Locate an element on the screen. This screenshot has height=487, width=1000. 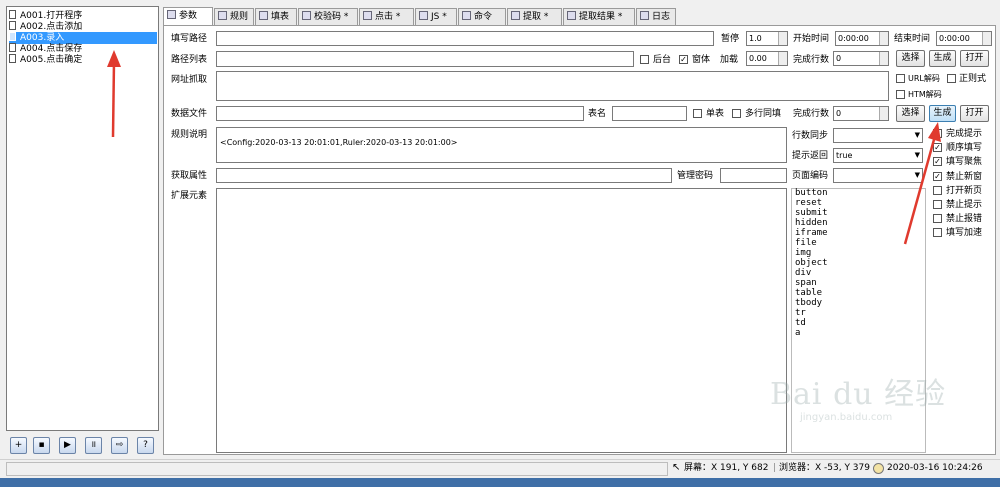
get-attr-input is located at coordinates (444, 175).